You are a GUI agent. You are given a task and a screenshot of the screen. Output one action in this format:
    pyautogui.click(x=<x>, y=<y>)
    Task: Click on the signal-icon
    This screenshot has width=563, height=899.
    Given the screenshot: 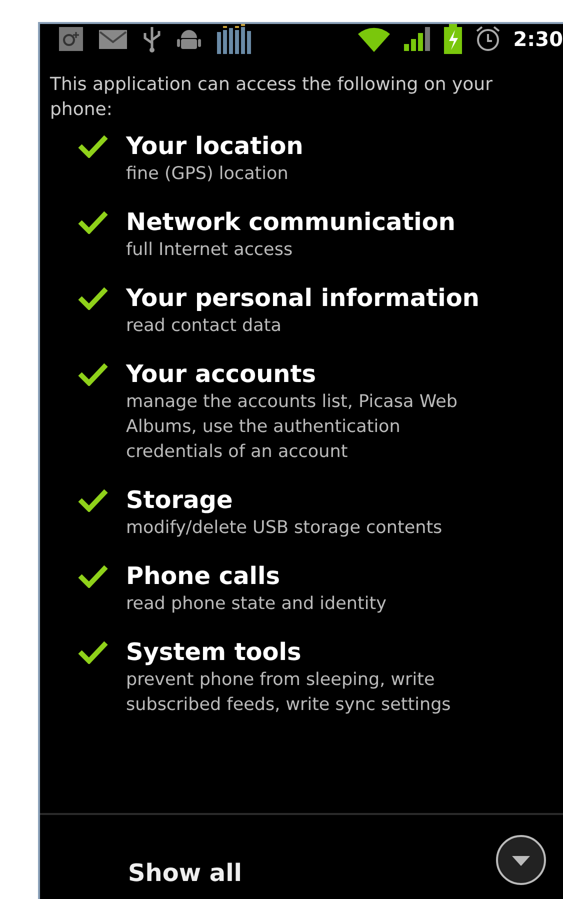 What is the action you would take?
    pyautogui.click(x=417, y=39)
    